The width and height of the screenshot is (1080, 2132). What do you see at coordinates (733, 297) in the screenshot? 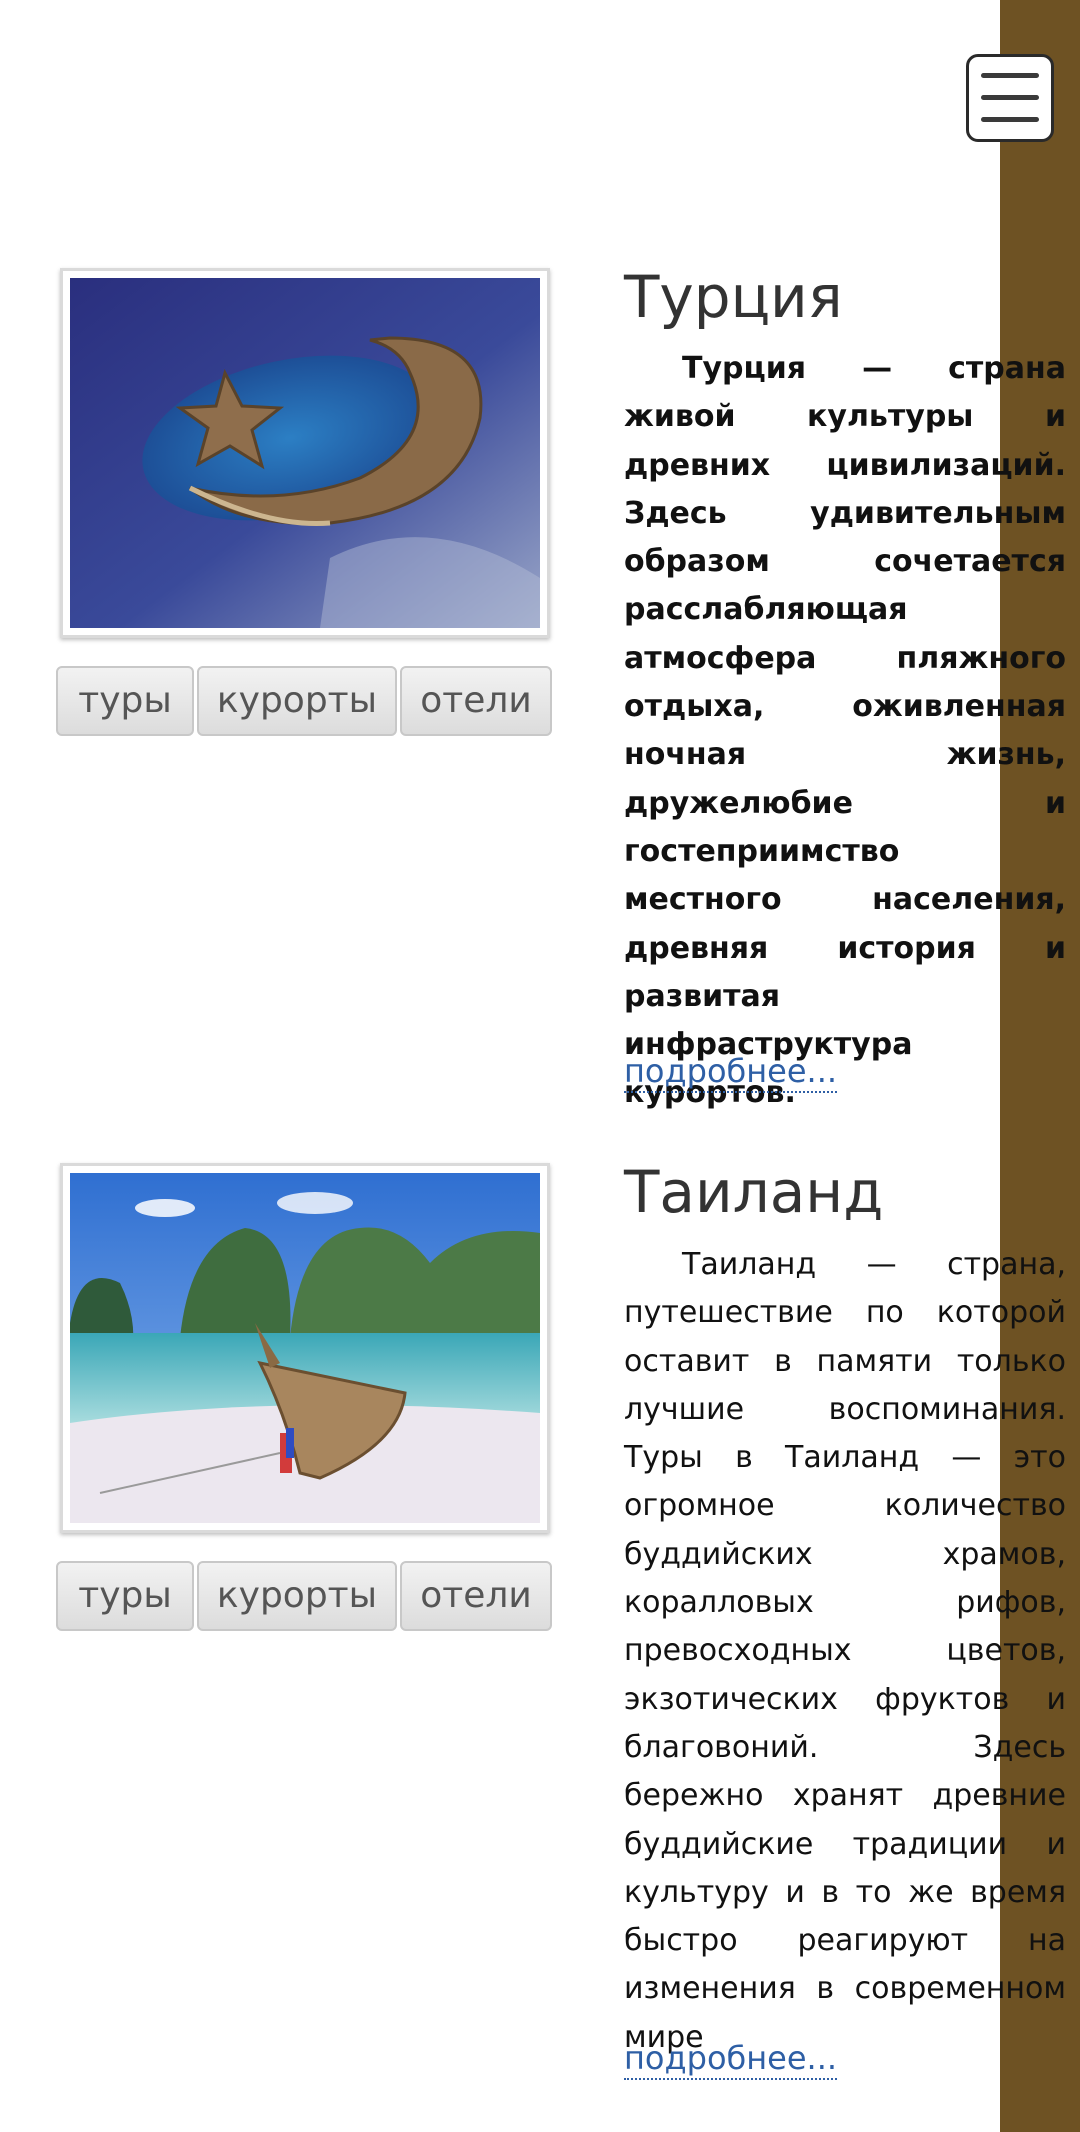
I see `country-title: Турция` at bounding box center [733, 297].